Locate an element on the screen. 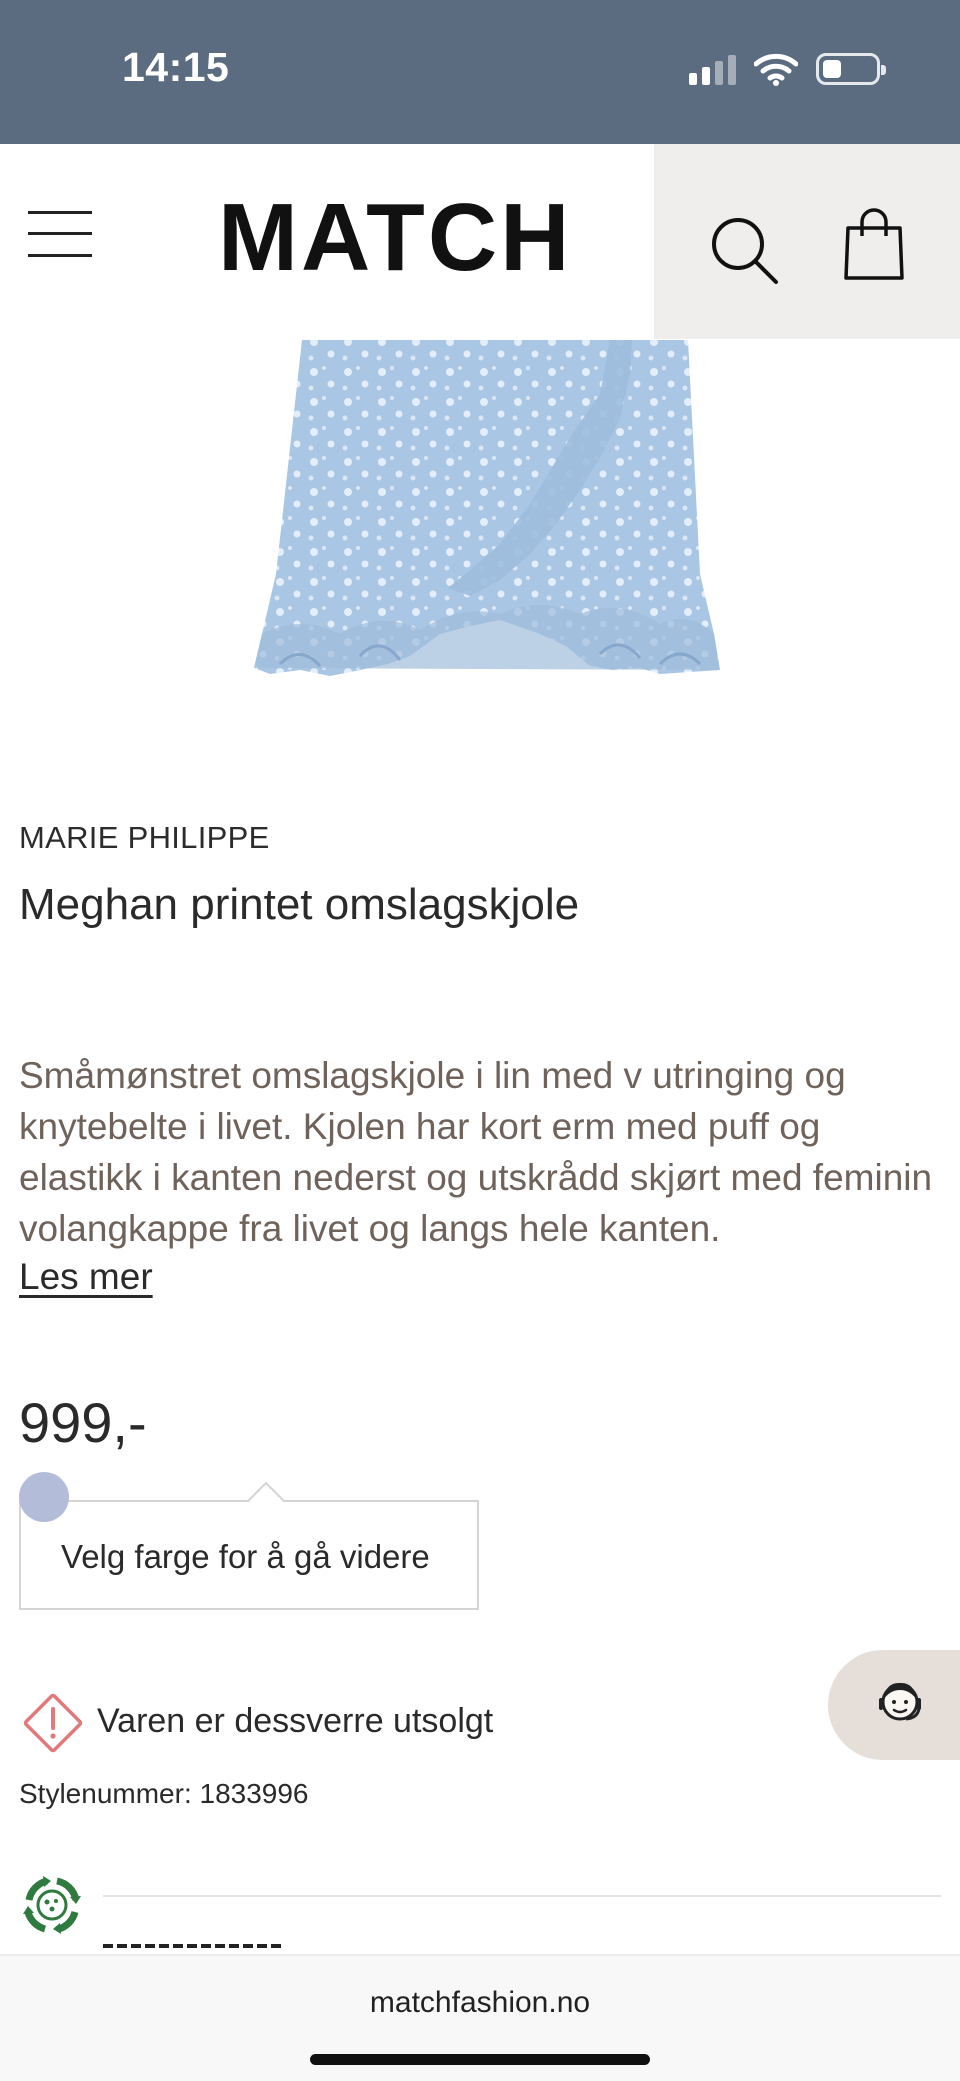 Image resolution: width=960 pixels, height=2081 pixels. site-header: MATCH is located at coordinates (480, 241).